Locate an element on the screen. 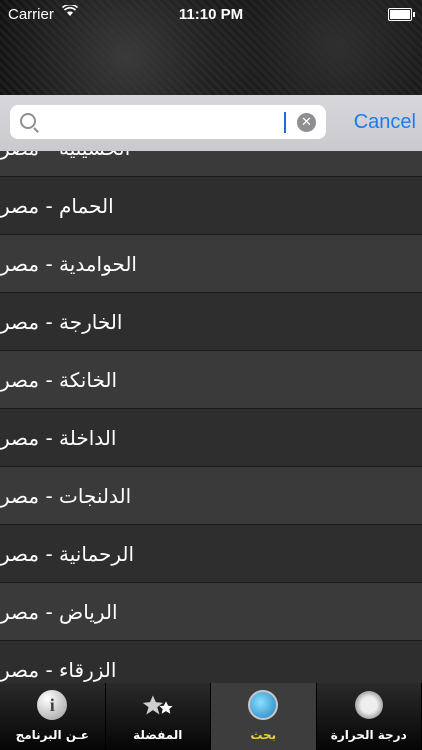 This screenshot has width=422, height=750. list-item-label: الحمام - مصر is located at coordinates (57, 205).